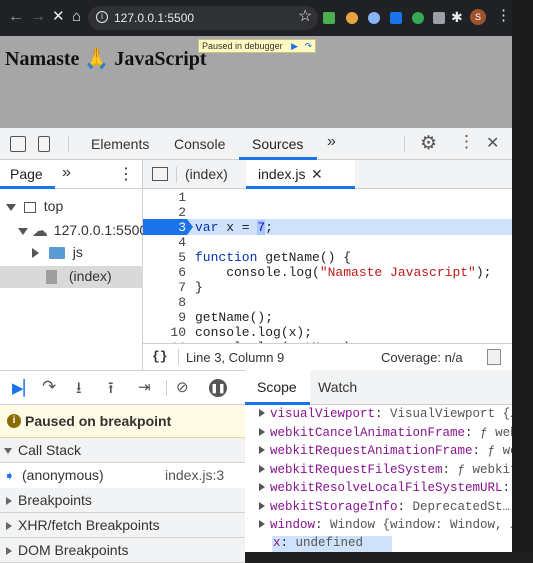 The width and height of the screenshot is (533, 563). Describe the element at coordinates (337, 387) in the screenshot. I see `tab-watch: Watch` at that location.